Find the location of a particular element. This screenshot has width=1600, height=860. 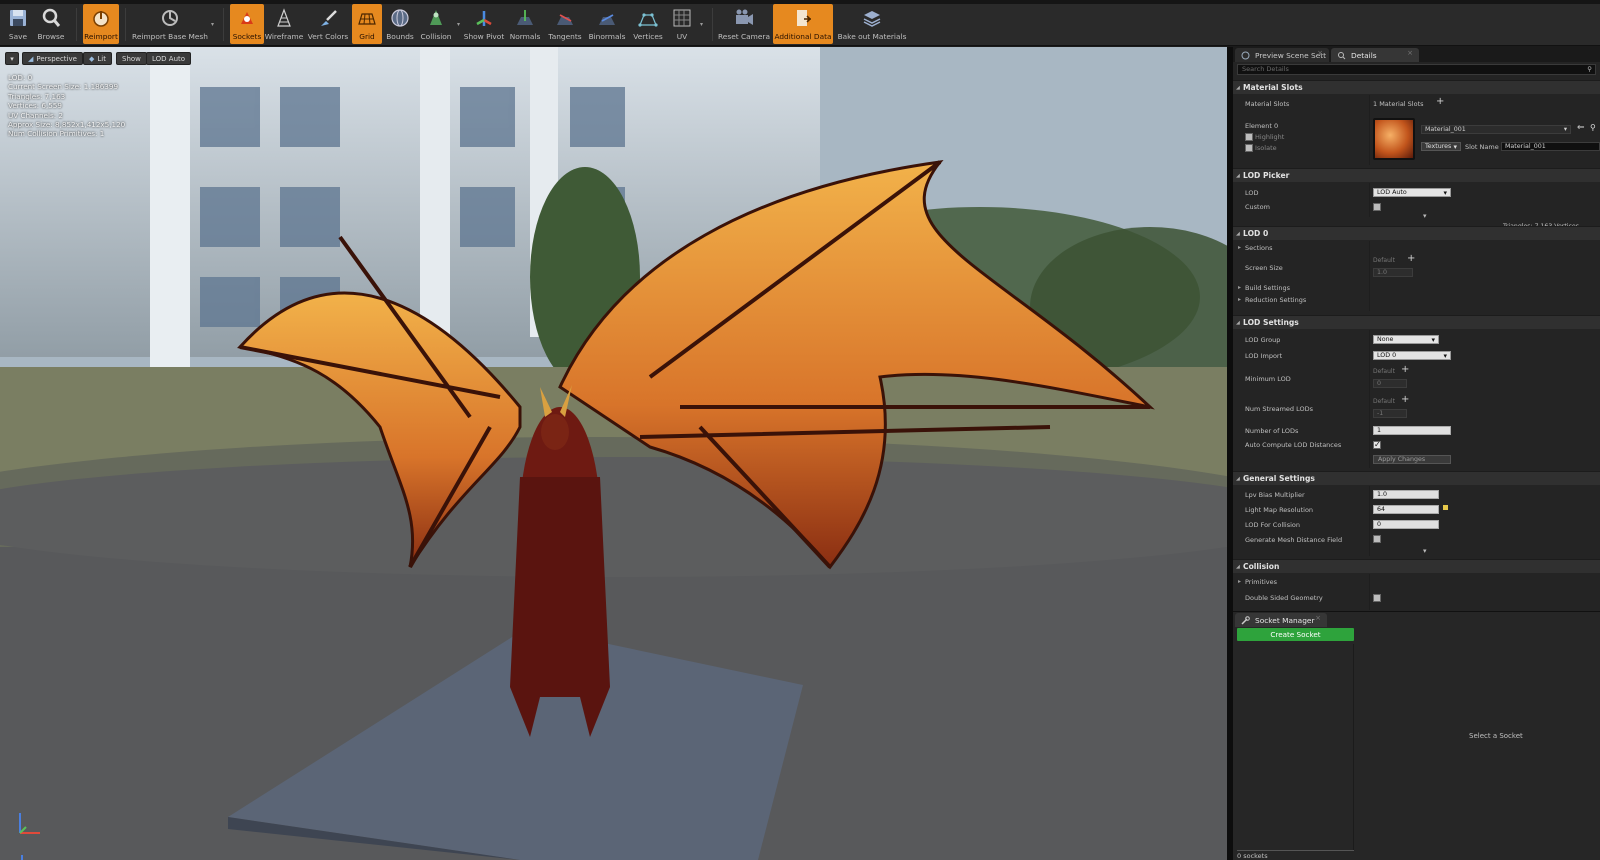

number-of-lods-value: 1 is located at coordinates (1379, 430).